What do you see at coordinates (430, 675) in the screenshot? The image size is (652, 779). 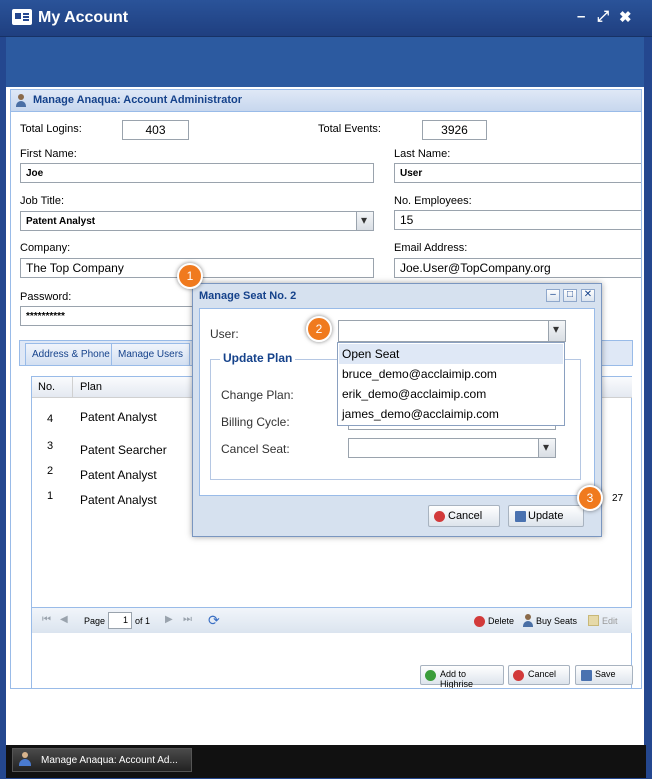 I see `add-icon` at bounding box center [430, 675].